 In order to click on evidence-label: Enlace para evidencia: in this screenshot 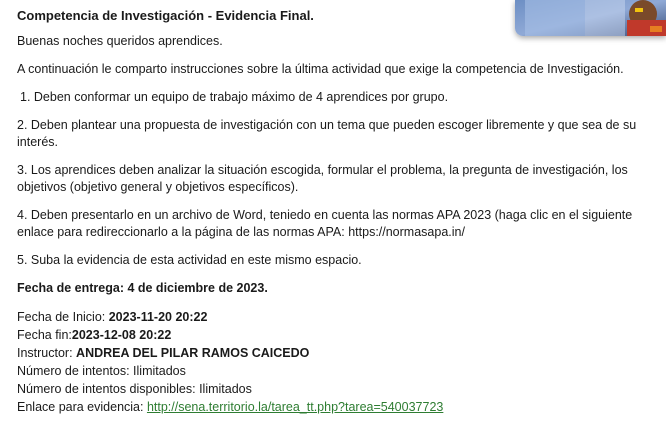, I will do `click(82, 407)`.